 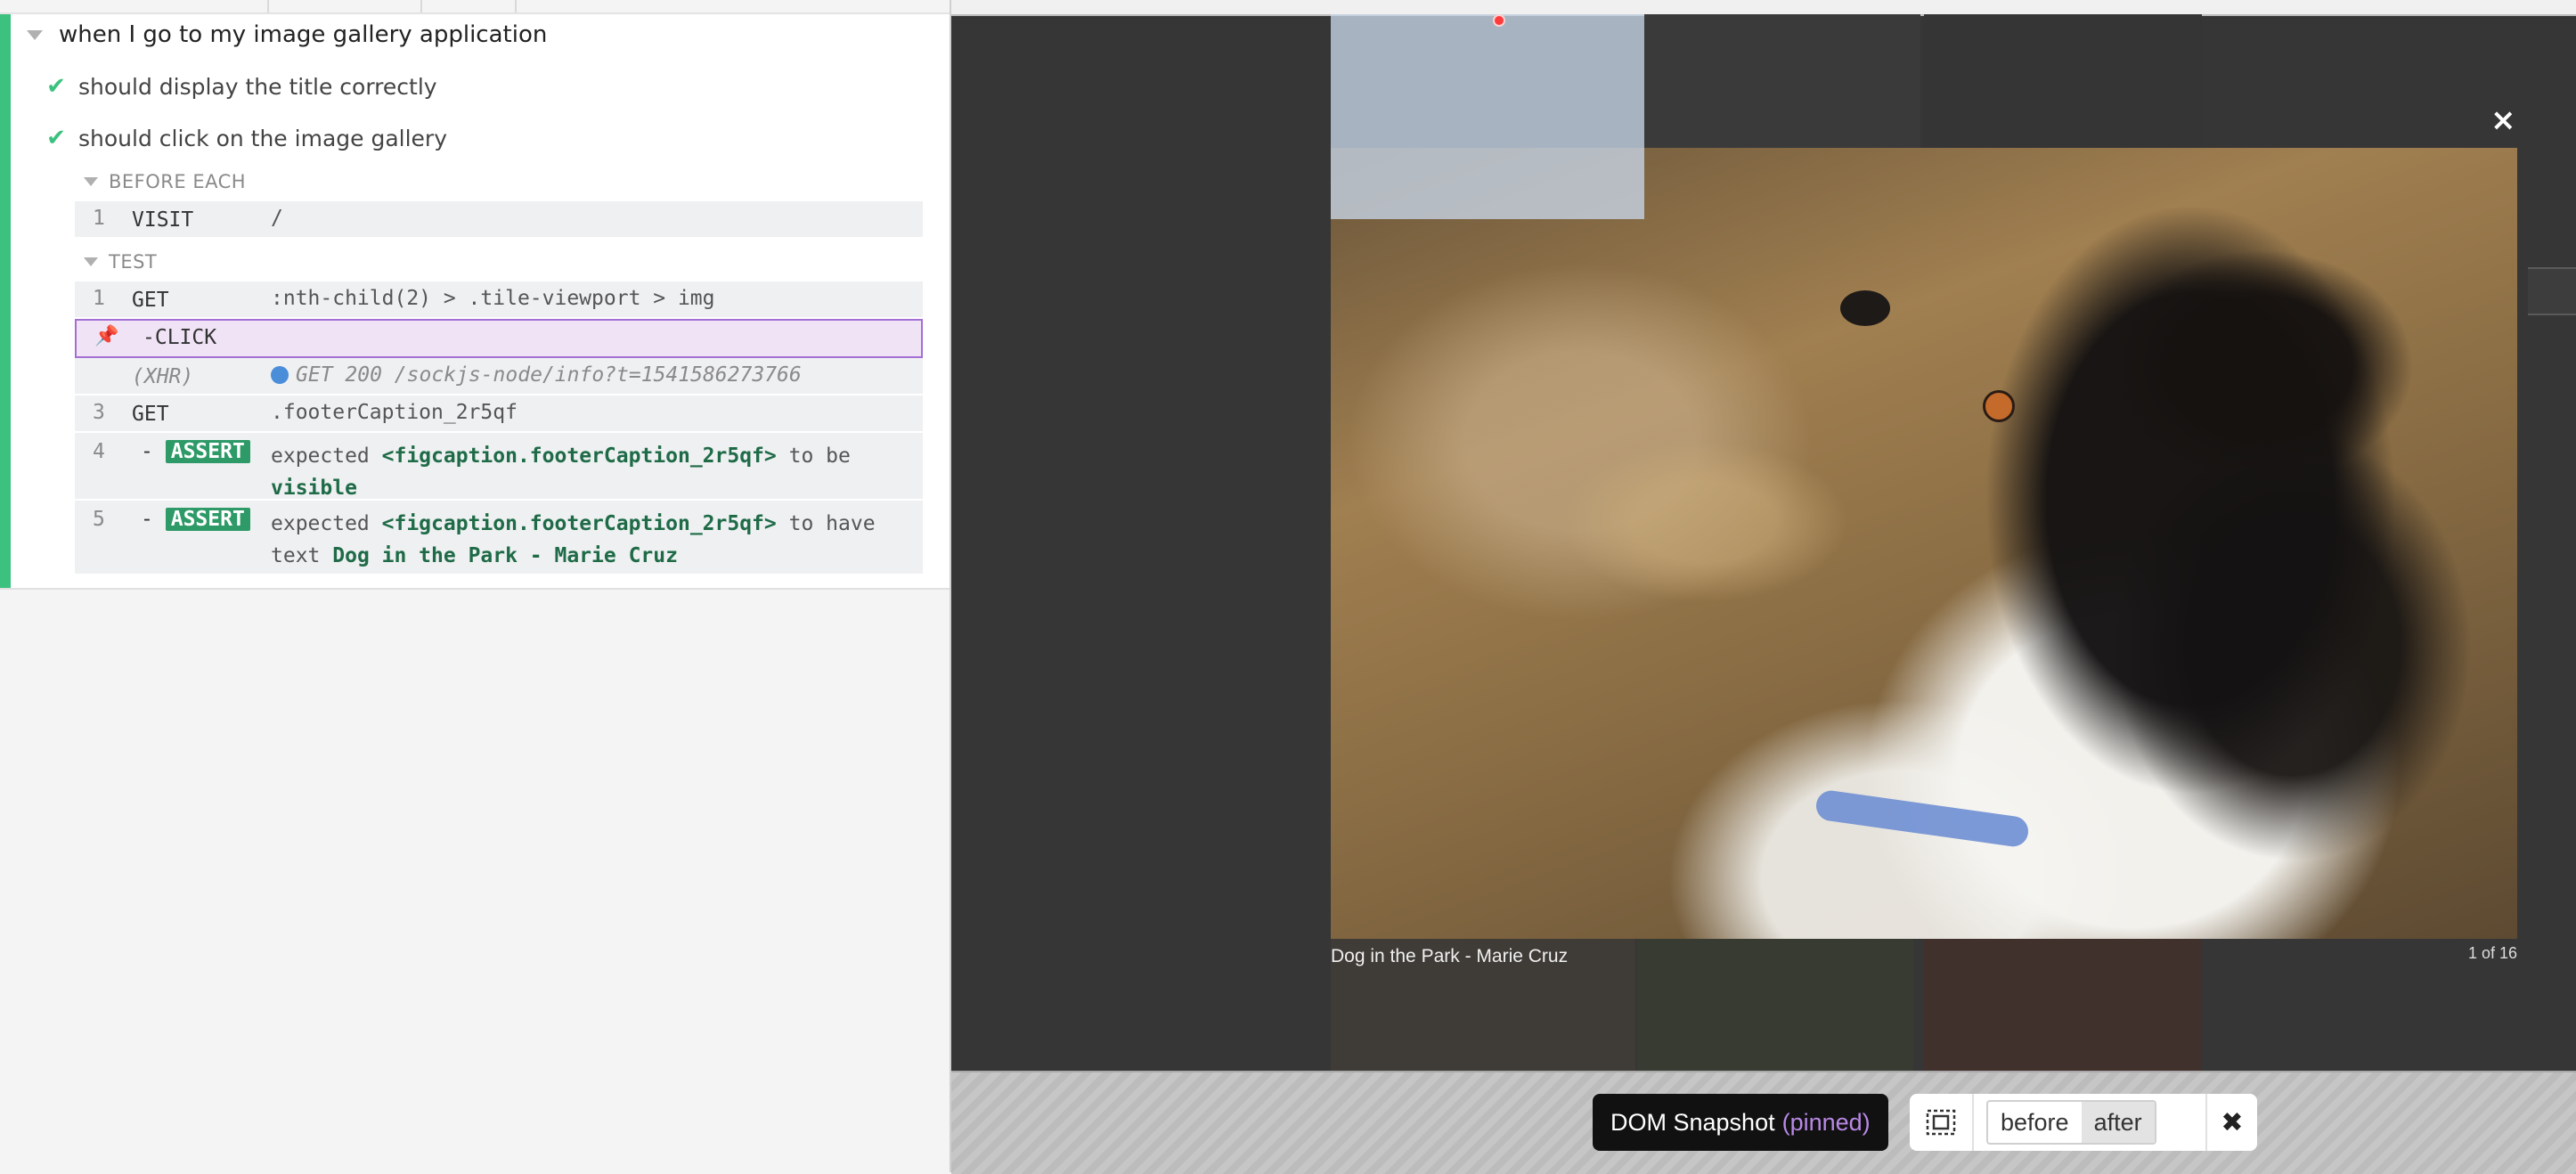 I want to click on element-highlight-icon, so click(x=1941, y=1122).